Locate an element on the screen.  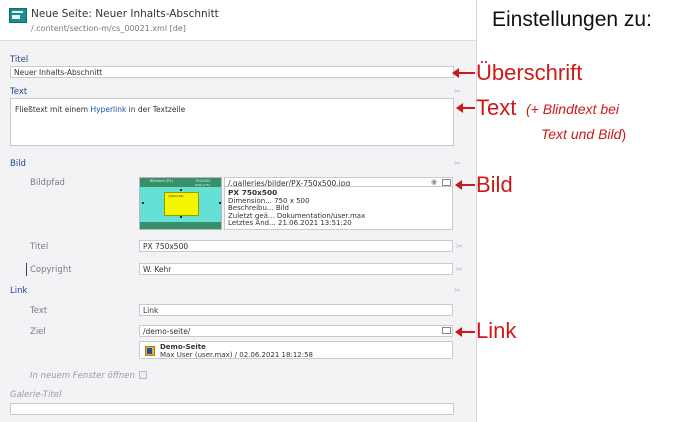
link-text-label: Text is located at coordinates (39, 311).